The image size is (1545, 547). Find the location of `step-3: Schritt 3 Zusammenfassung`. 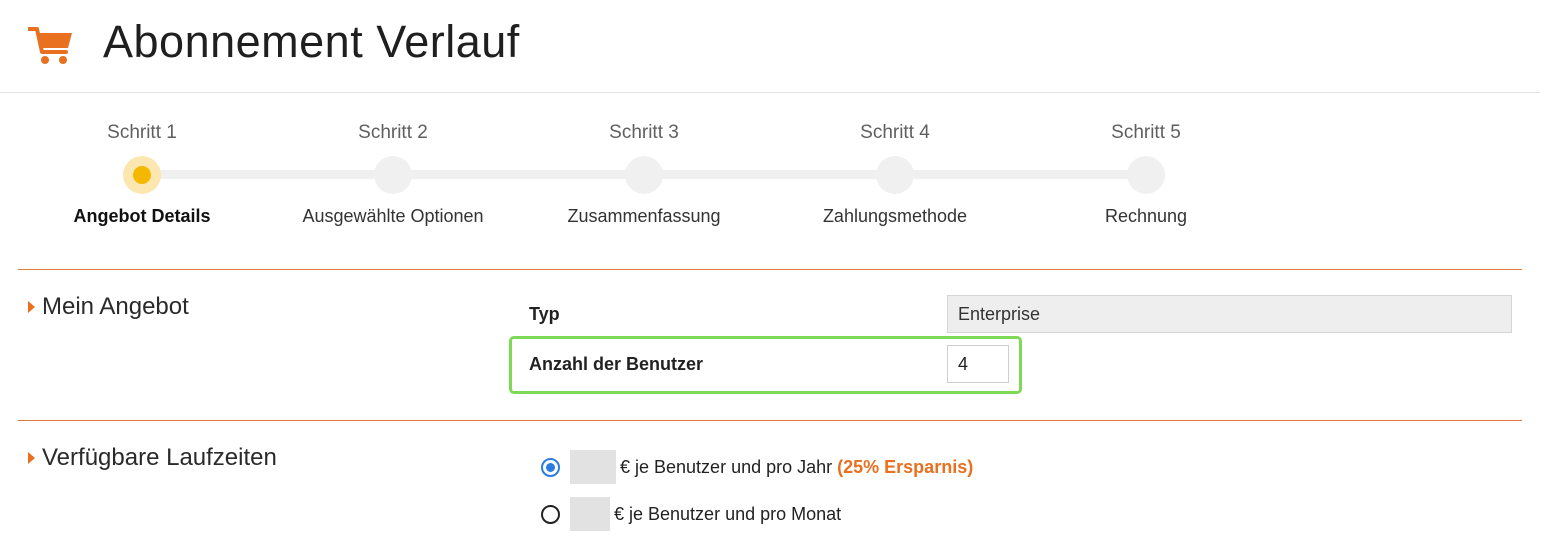

step-3: Schritt 3 Zusammenfassung is located at coordinates (644, 163).